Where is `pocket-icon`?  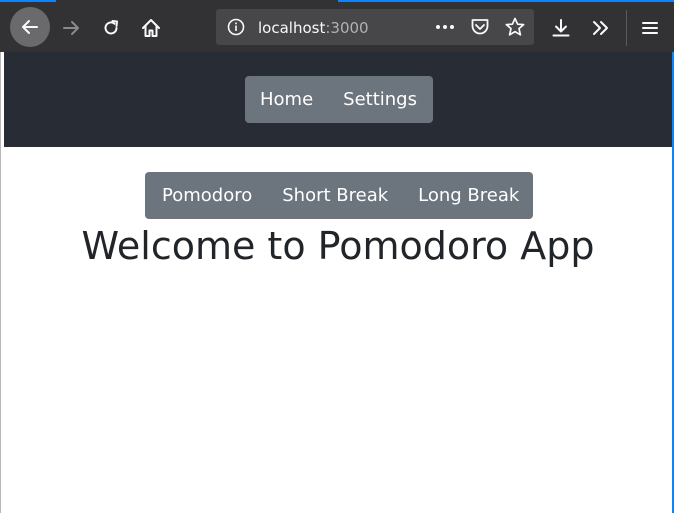 pocket-icon is located at coordinates (480, 27).